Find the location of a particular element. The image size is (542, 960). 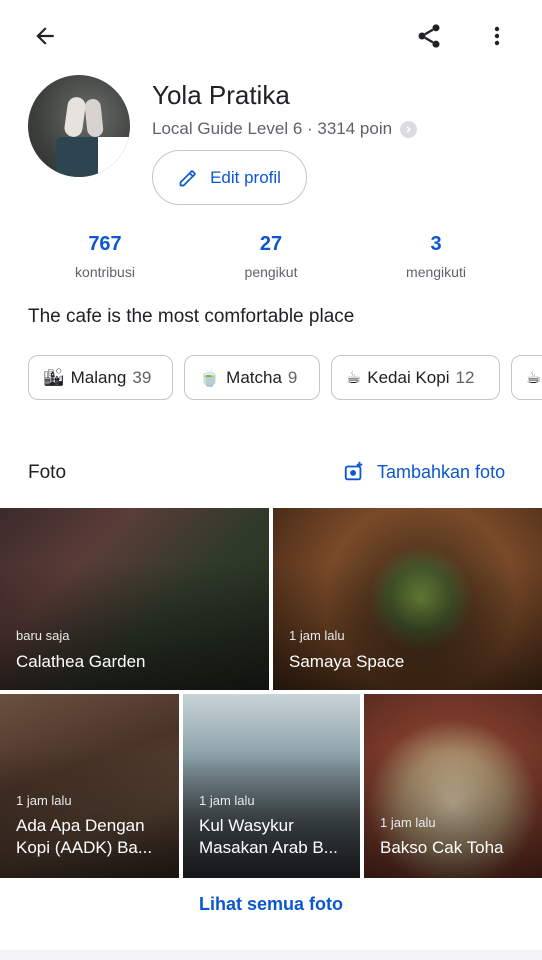

more-vert-icon is located at coordinates (497, 36).